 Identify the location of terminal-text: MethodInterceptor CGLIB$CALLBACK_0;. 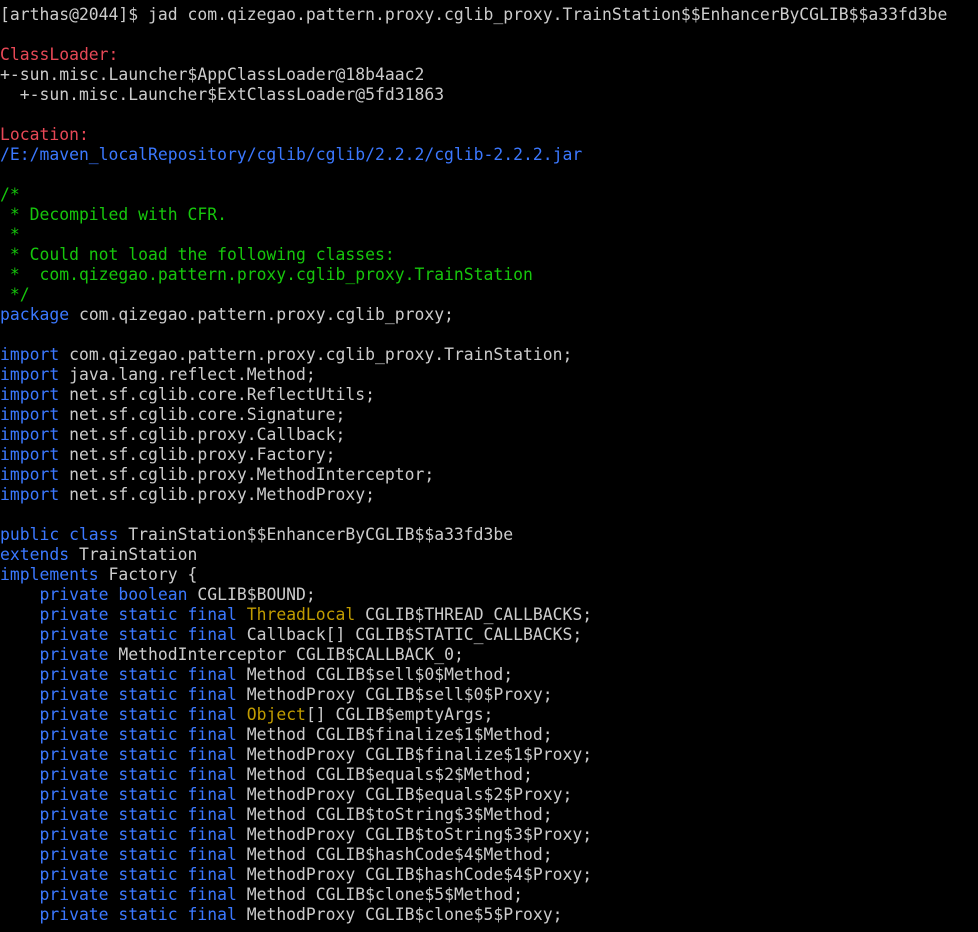
(286, 654).